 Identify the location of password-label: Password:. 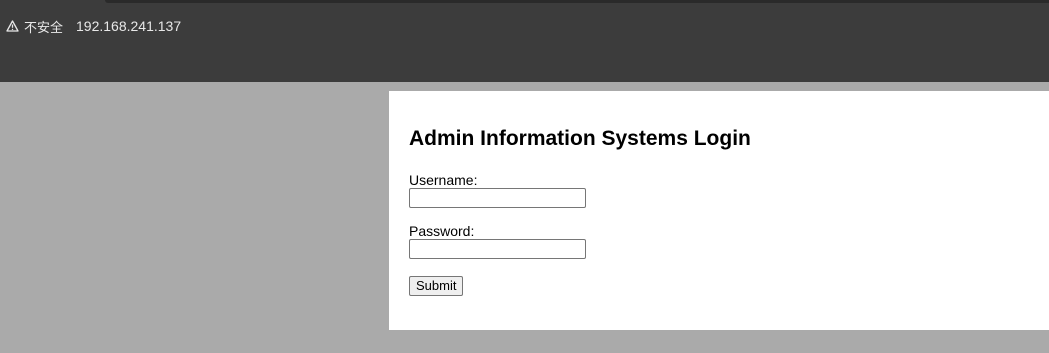
(442, 231).